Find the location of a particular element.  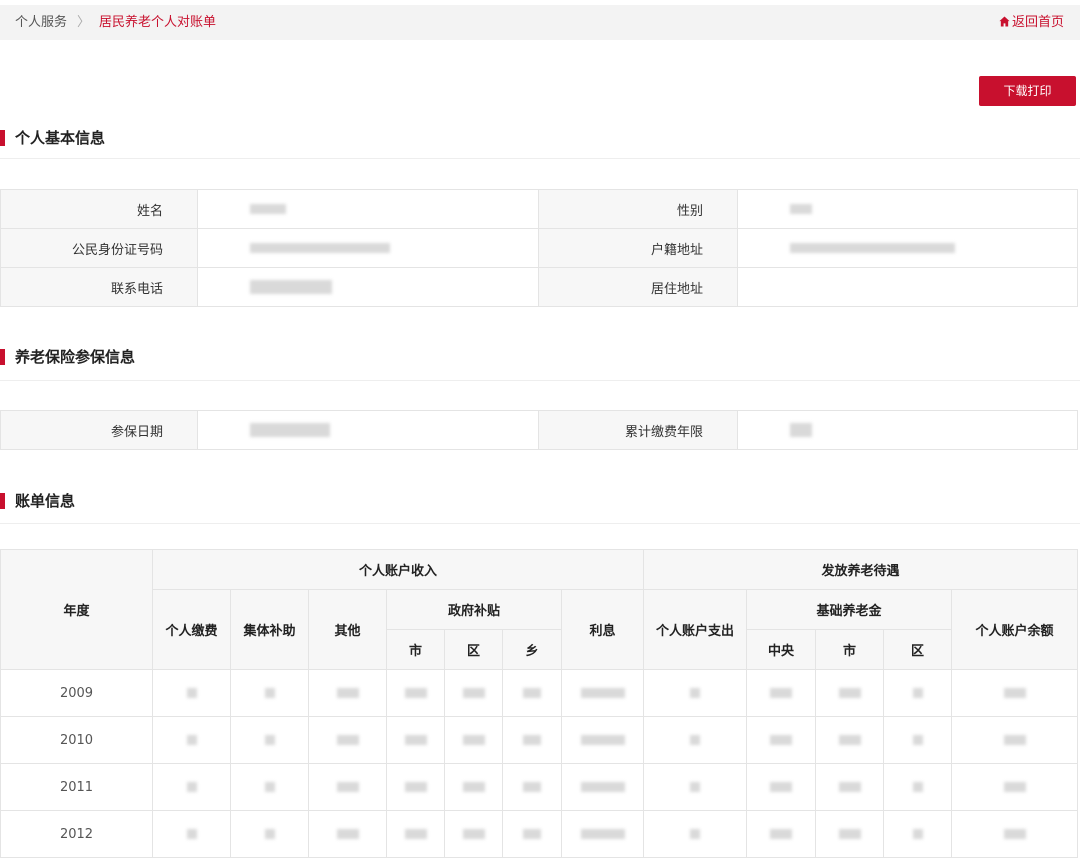

table-row: 姓名 性别 is located at coordinates (539, 209).